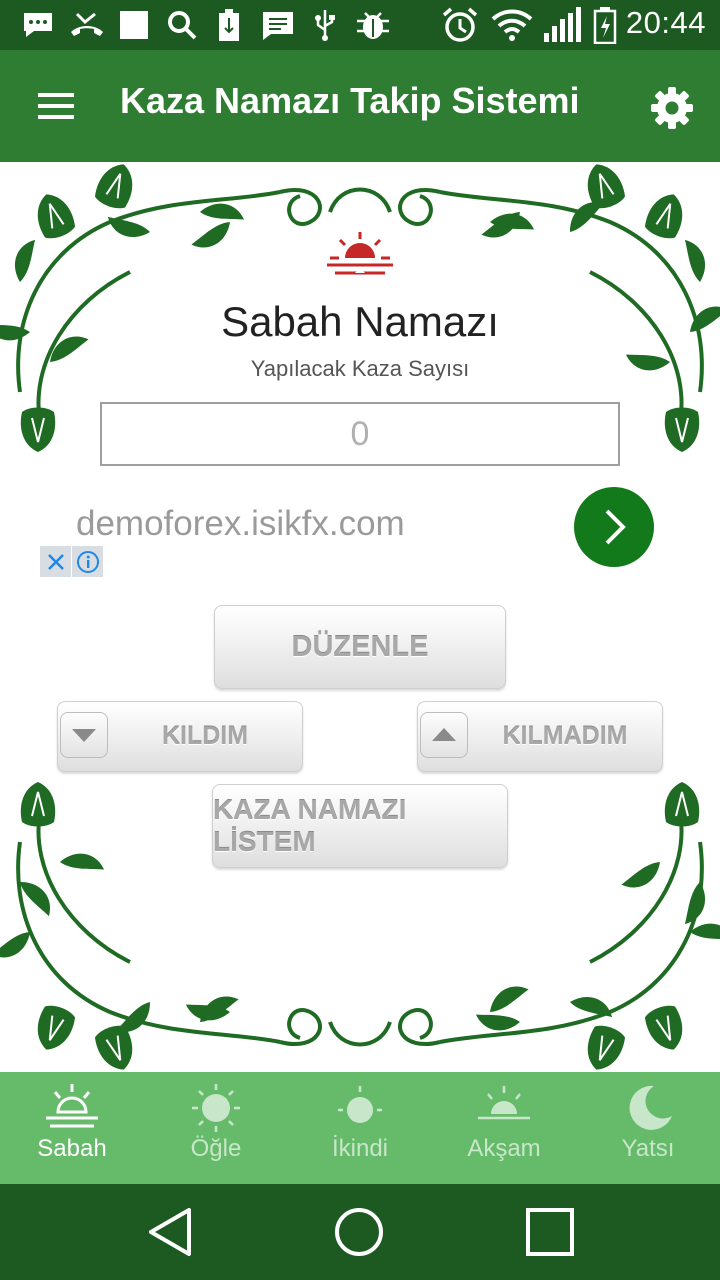  Describe the element at coordinates (278, 25) in the screenshot. I see `sms-icon` at that location.